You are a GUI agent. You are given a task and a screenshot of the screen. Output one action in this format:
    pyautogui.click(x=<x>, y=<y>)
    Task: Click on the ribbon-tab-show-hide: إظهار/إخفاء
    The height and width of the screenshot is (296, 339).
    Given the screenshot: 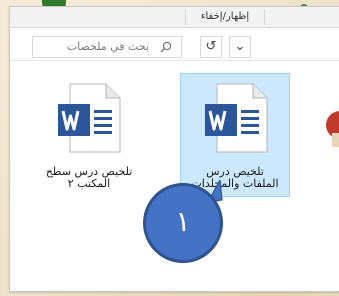 What is the action you would take?
    pyautogui.click(x=225, y=17)
    